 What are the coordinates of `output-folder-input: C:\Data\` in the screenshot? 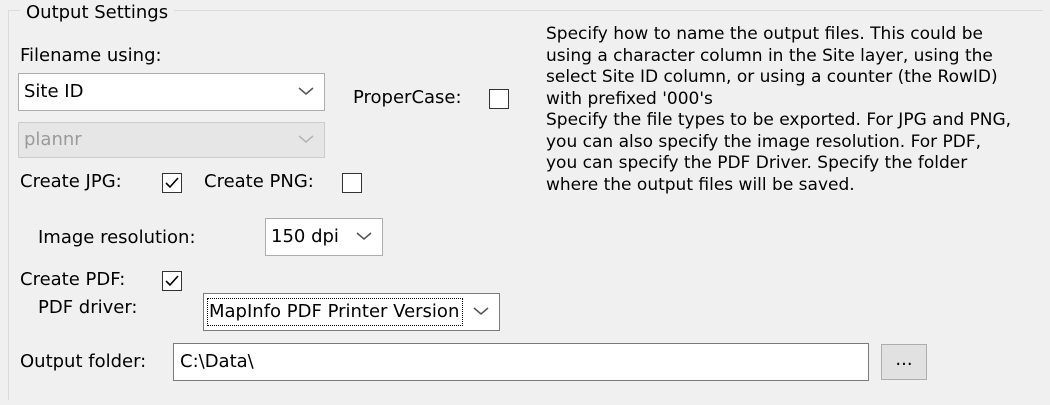 It's located at (521, 362).